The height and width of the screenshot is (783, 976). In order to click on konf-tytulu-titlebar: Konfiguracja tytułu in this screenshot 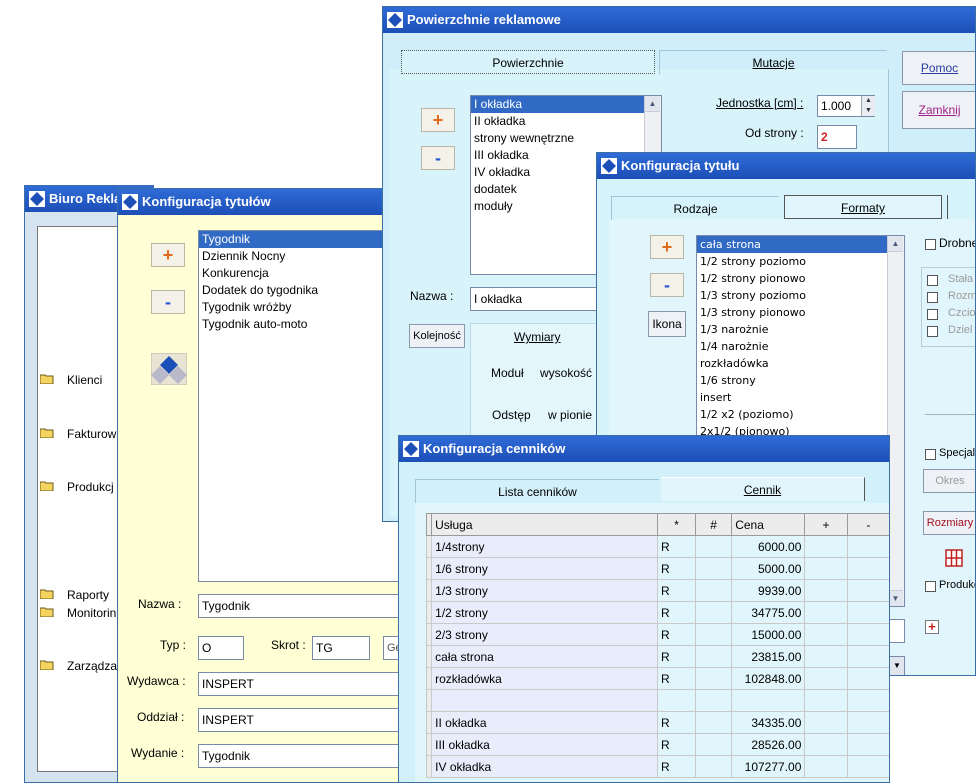, I will do `click(786, 166)`.